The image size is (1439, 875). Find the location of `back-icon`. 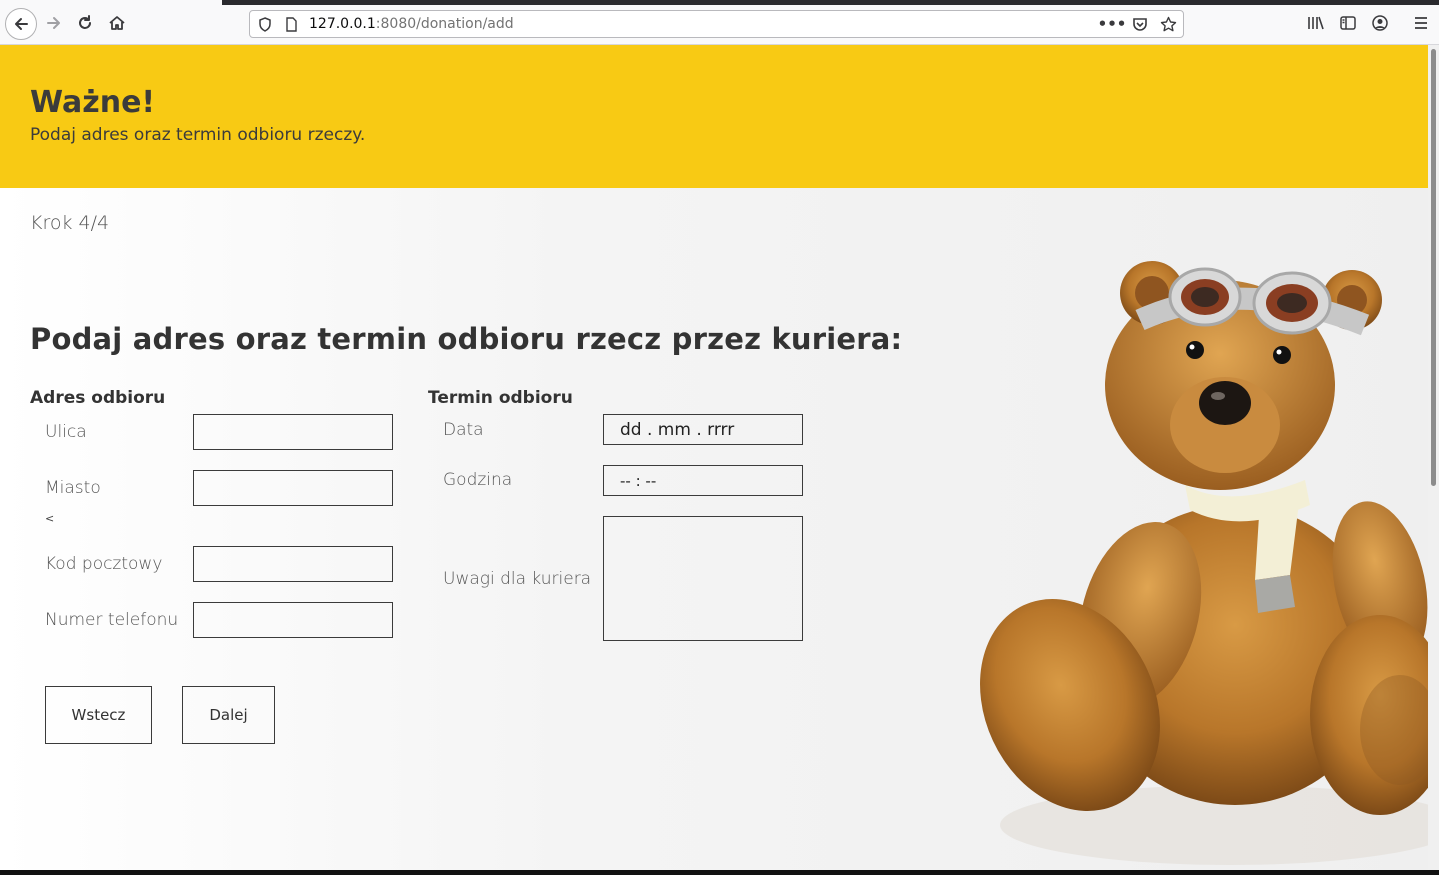

back-icon is located at coordinates (21, 24).